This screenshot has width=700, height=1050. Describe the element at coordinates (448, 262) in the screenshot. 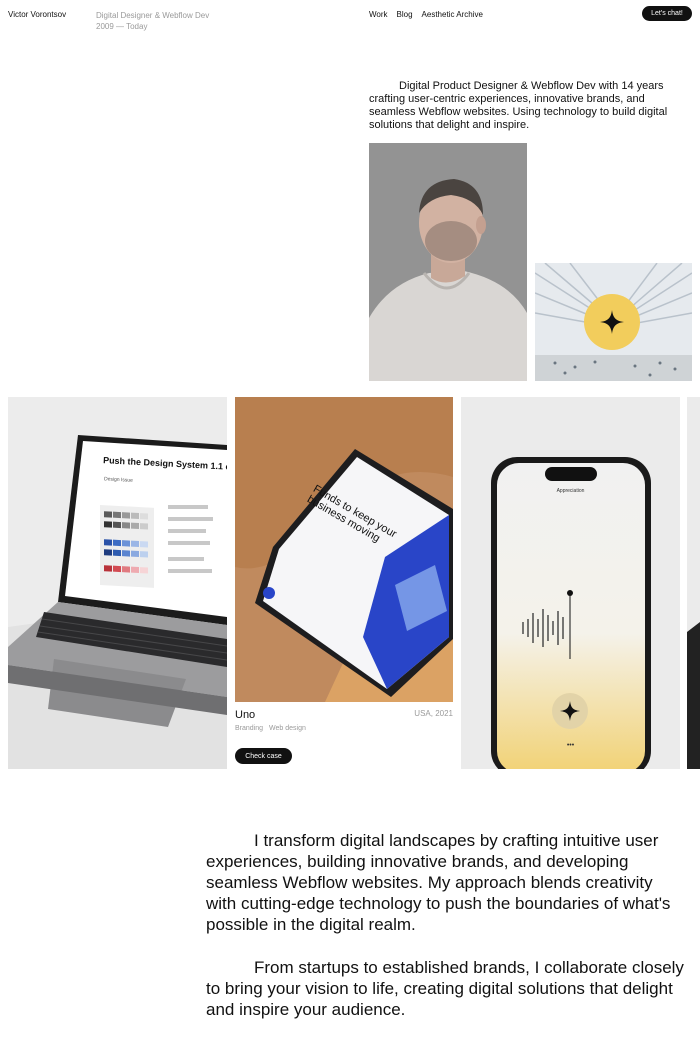

I see `portrait-photo` at that location.